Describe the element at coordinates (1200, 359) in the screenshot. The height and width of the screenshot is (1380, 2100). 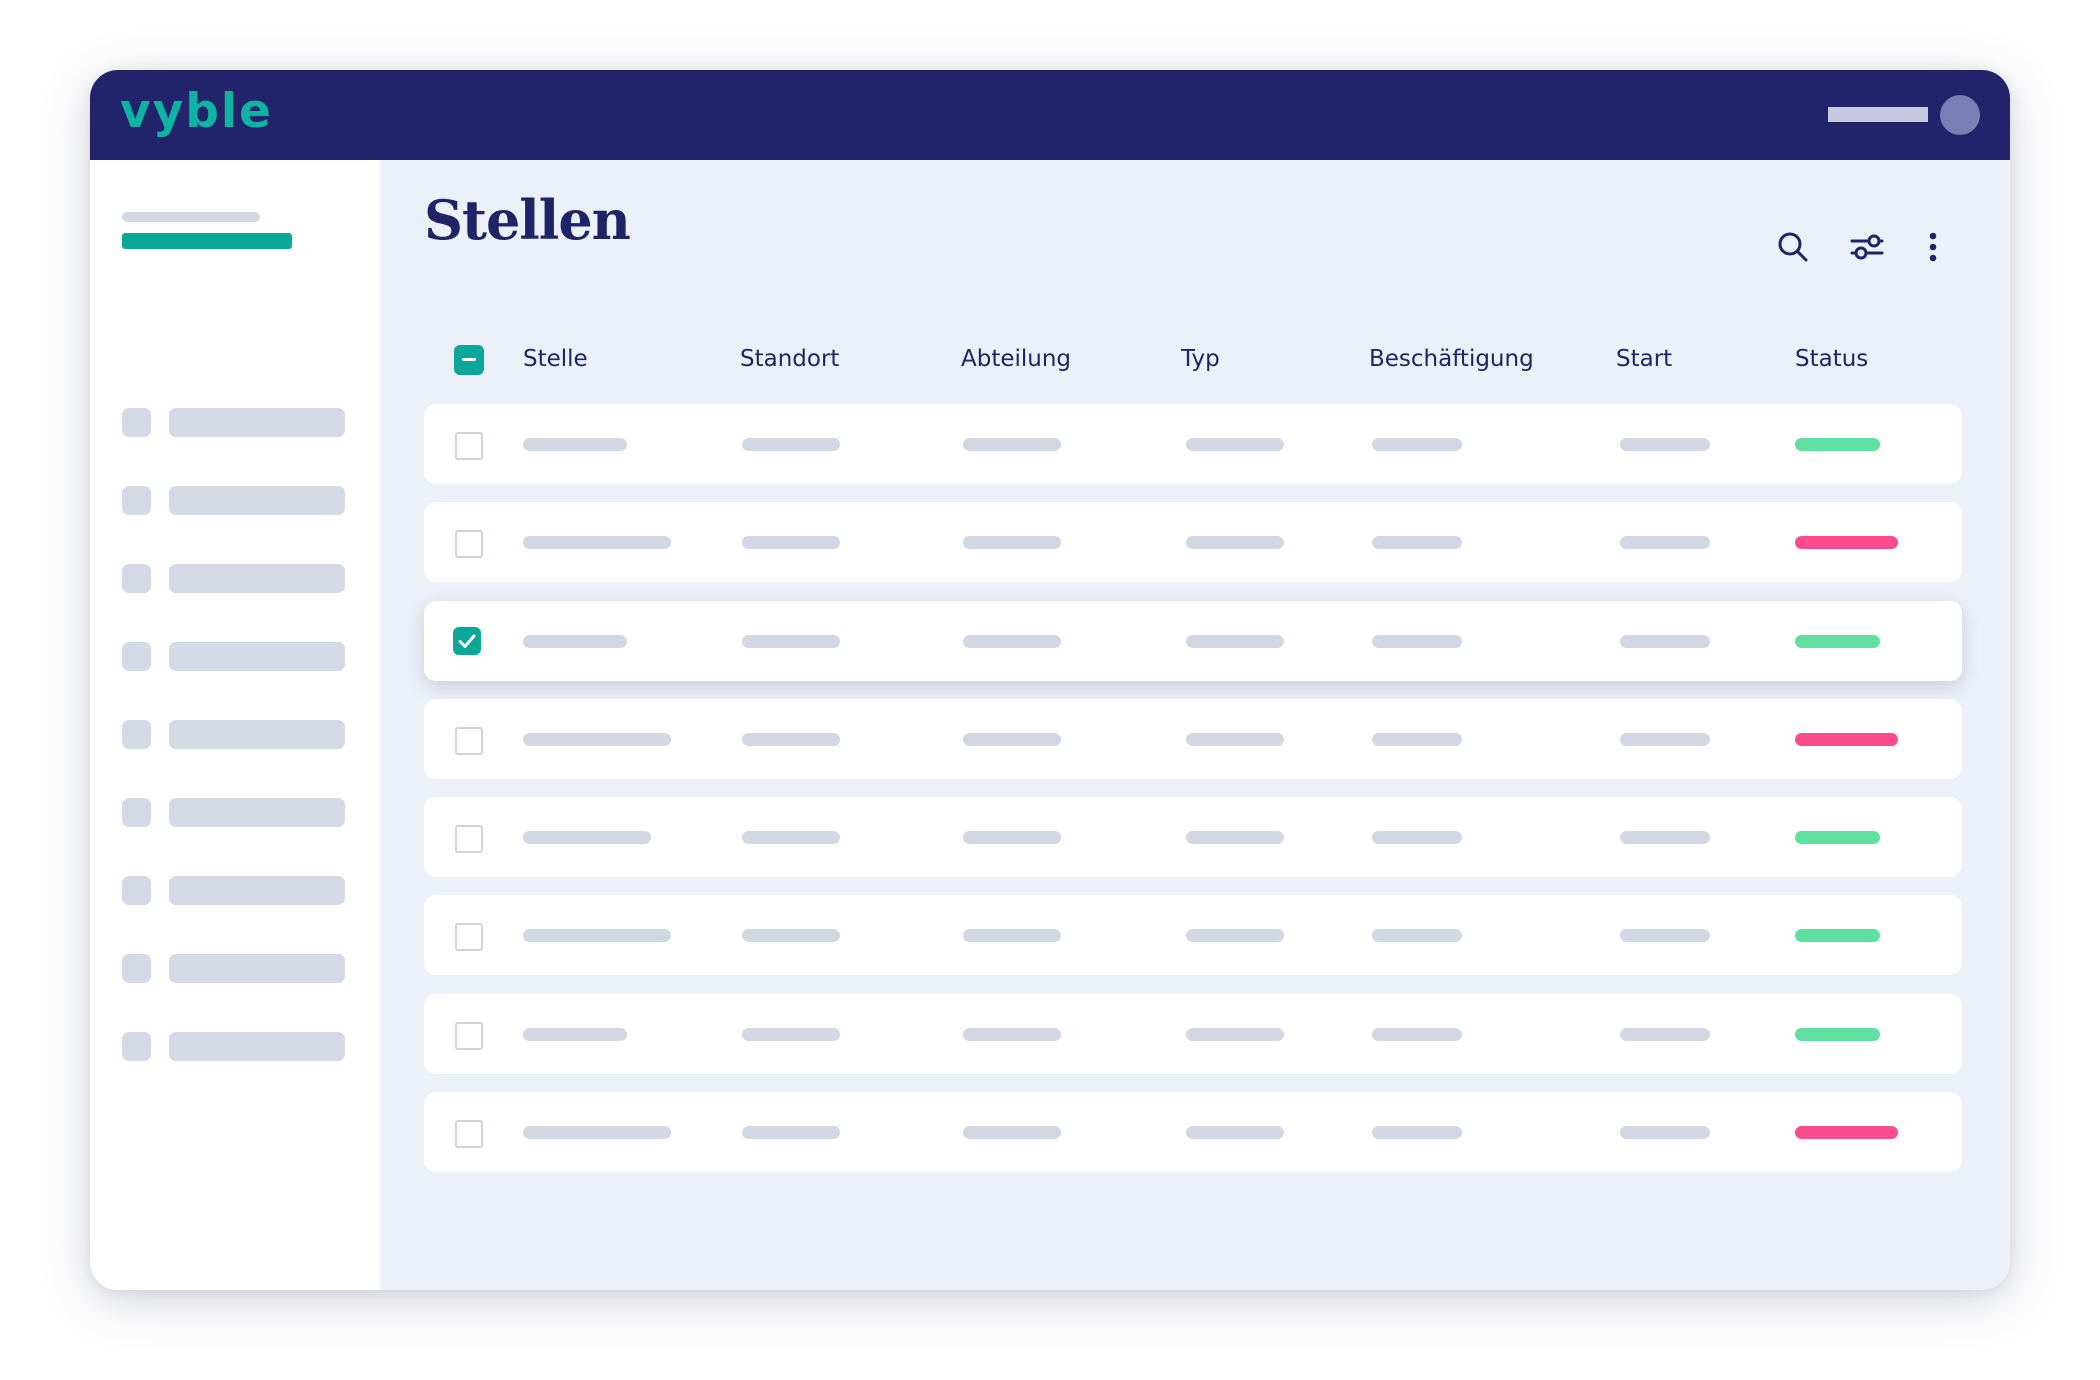
I see `column-header-typ: Typ` at that location.